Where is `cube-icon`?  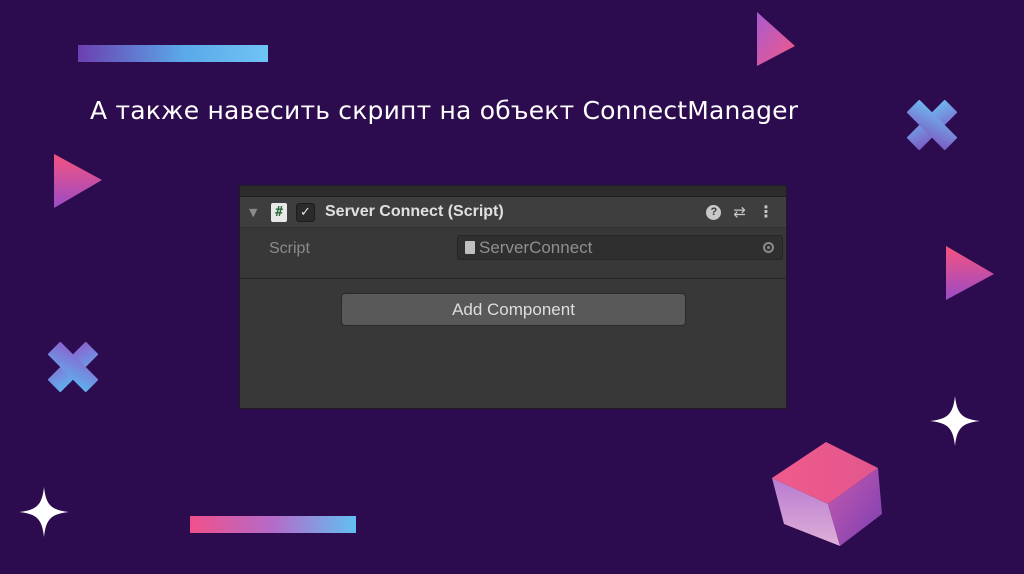
cube-icon is located at coordinates (827, 494).